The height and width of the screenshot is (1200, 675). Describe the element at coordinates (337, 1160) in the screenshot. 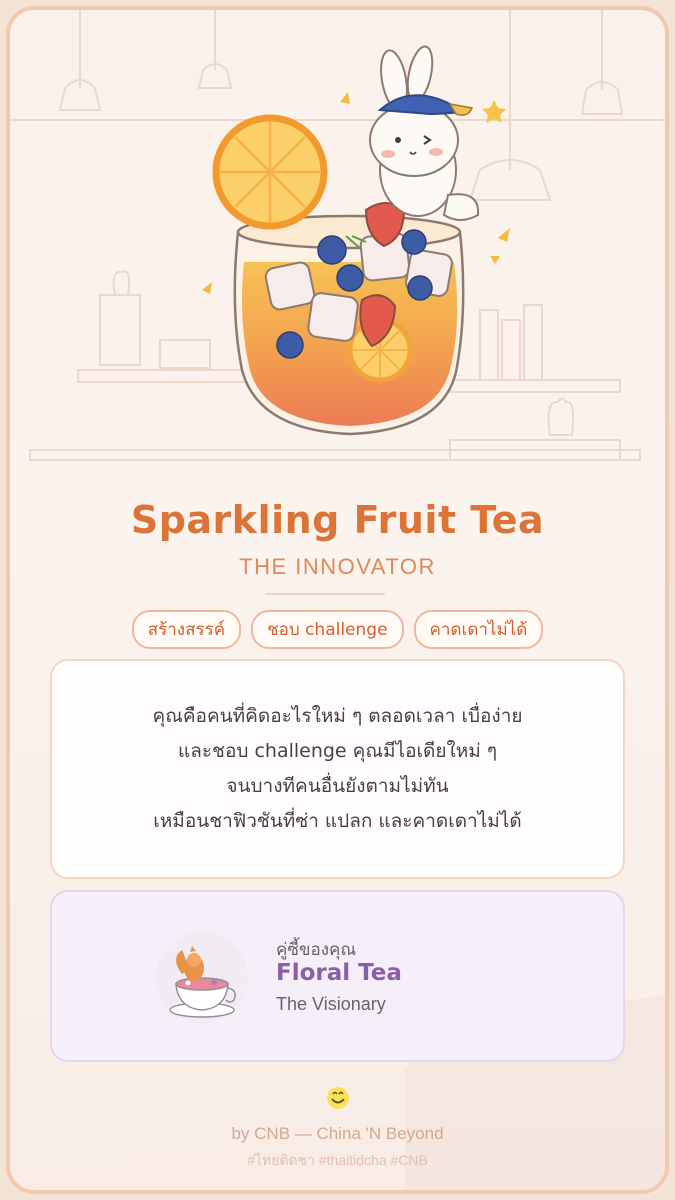

I see `footer-hashtags: #ไทยติดชา #thaitidcha #CNB` at that location.